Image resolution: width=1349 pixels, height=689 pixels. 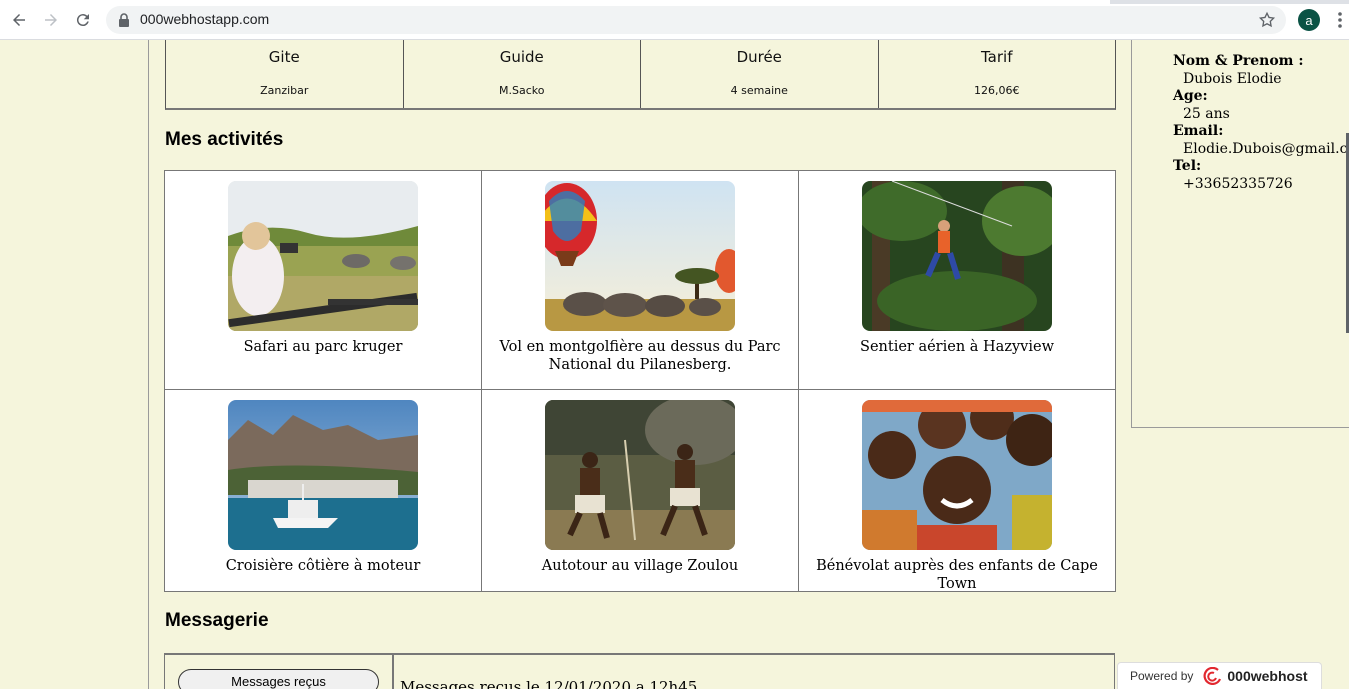 I want to click on more-menu-icon, so click(x=1340, y=20).